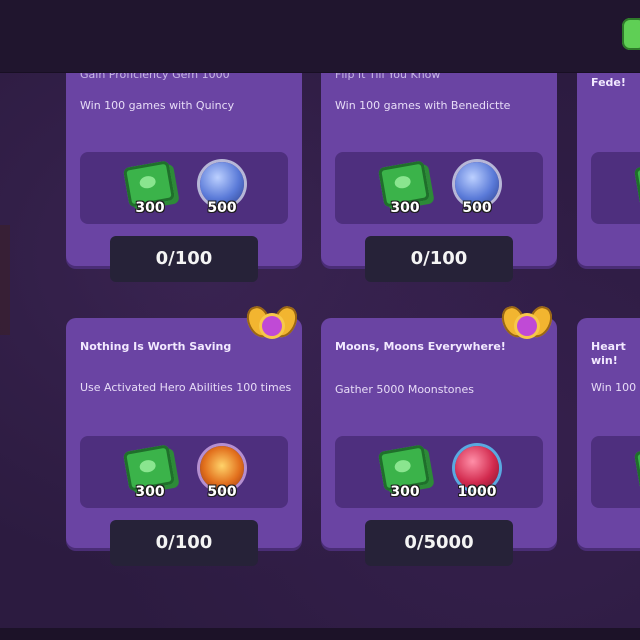  What do you see at coordinates (608, 433) in the screenshot?
I see `achievement-card-6: Heart win! Win 100` at bounding box center [608, 433].